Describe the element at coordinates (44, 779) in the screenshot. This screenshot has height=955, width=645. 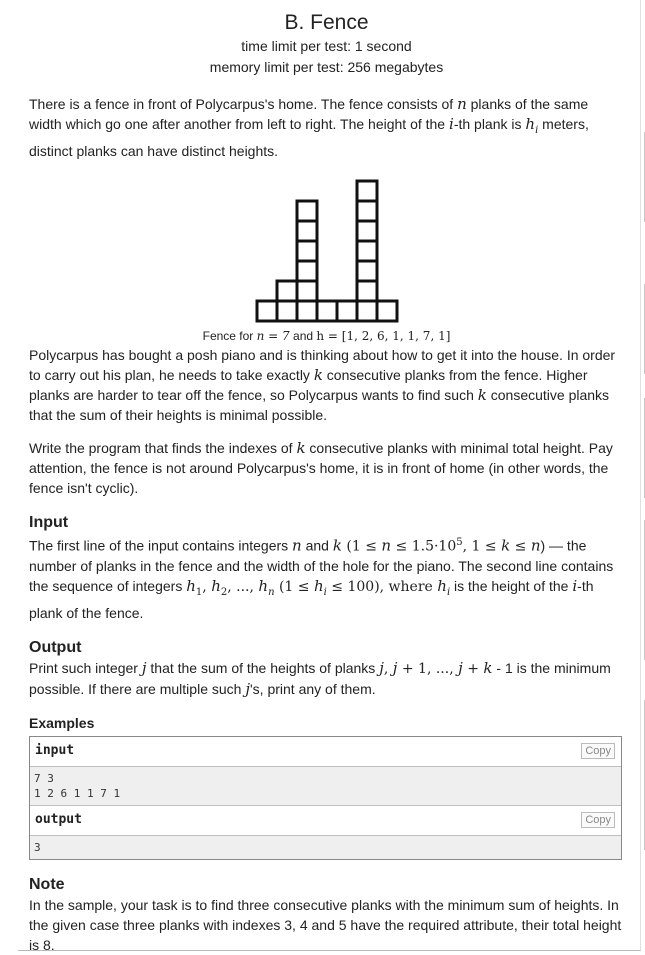
I see `sample-input-line: 7 3` at that location.